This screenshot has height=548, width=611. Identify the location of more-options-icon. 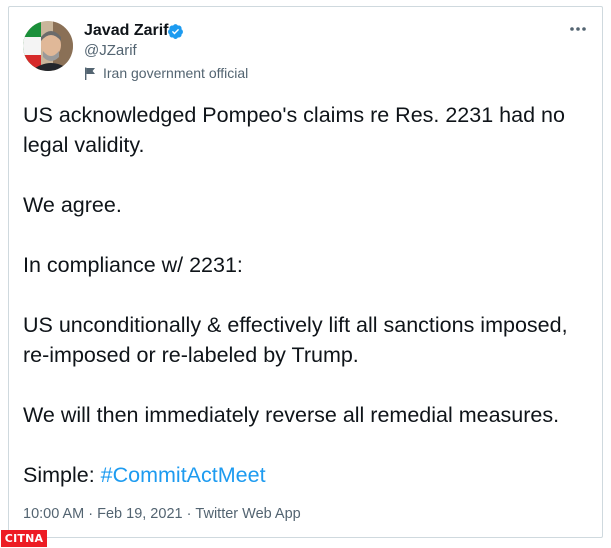
(578, 29).